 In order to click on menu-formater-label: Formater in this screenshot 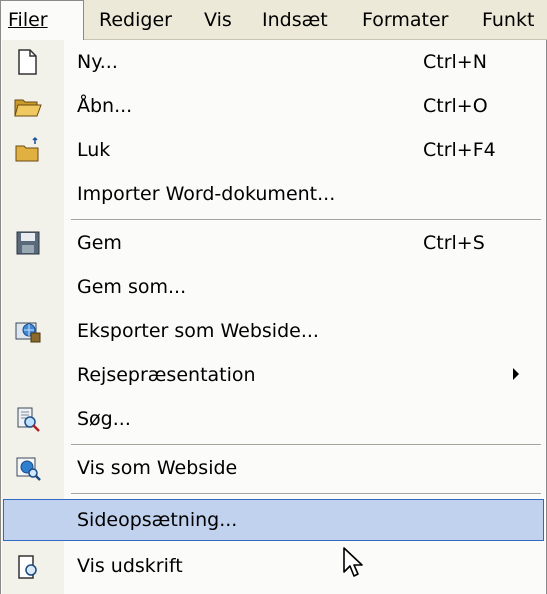, I will do `click(405, 20)`.